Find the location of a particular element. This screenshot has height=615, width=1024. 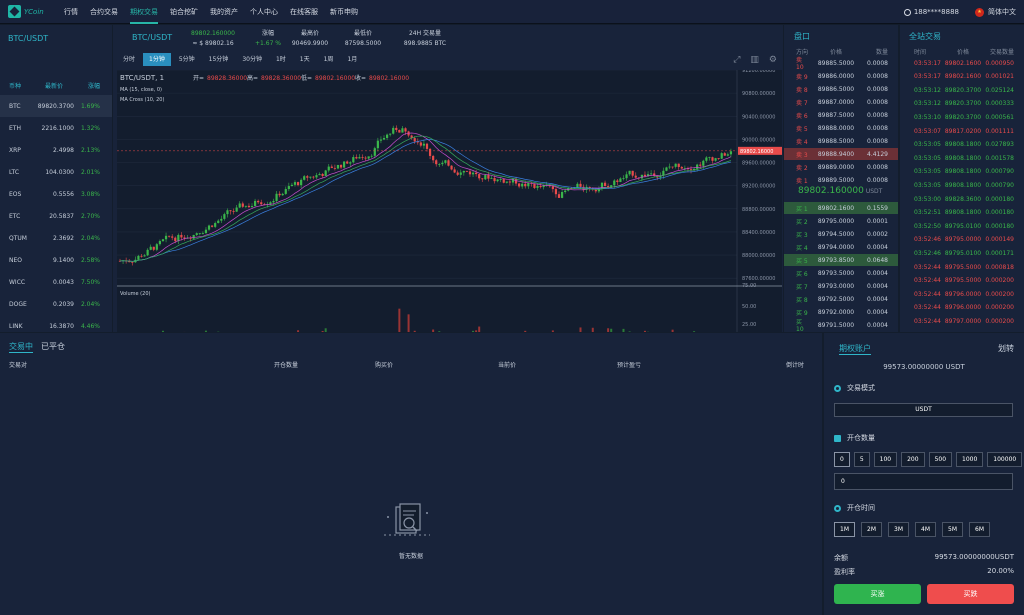

interval-tab-8: 1月 is located at coordinates (352, 59).